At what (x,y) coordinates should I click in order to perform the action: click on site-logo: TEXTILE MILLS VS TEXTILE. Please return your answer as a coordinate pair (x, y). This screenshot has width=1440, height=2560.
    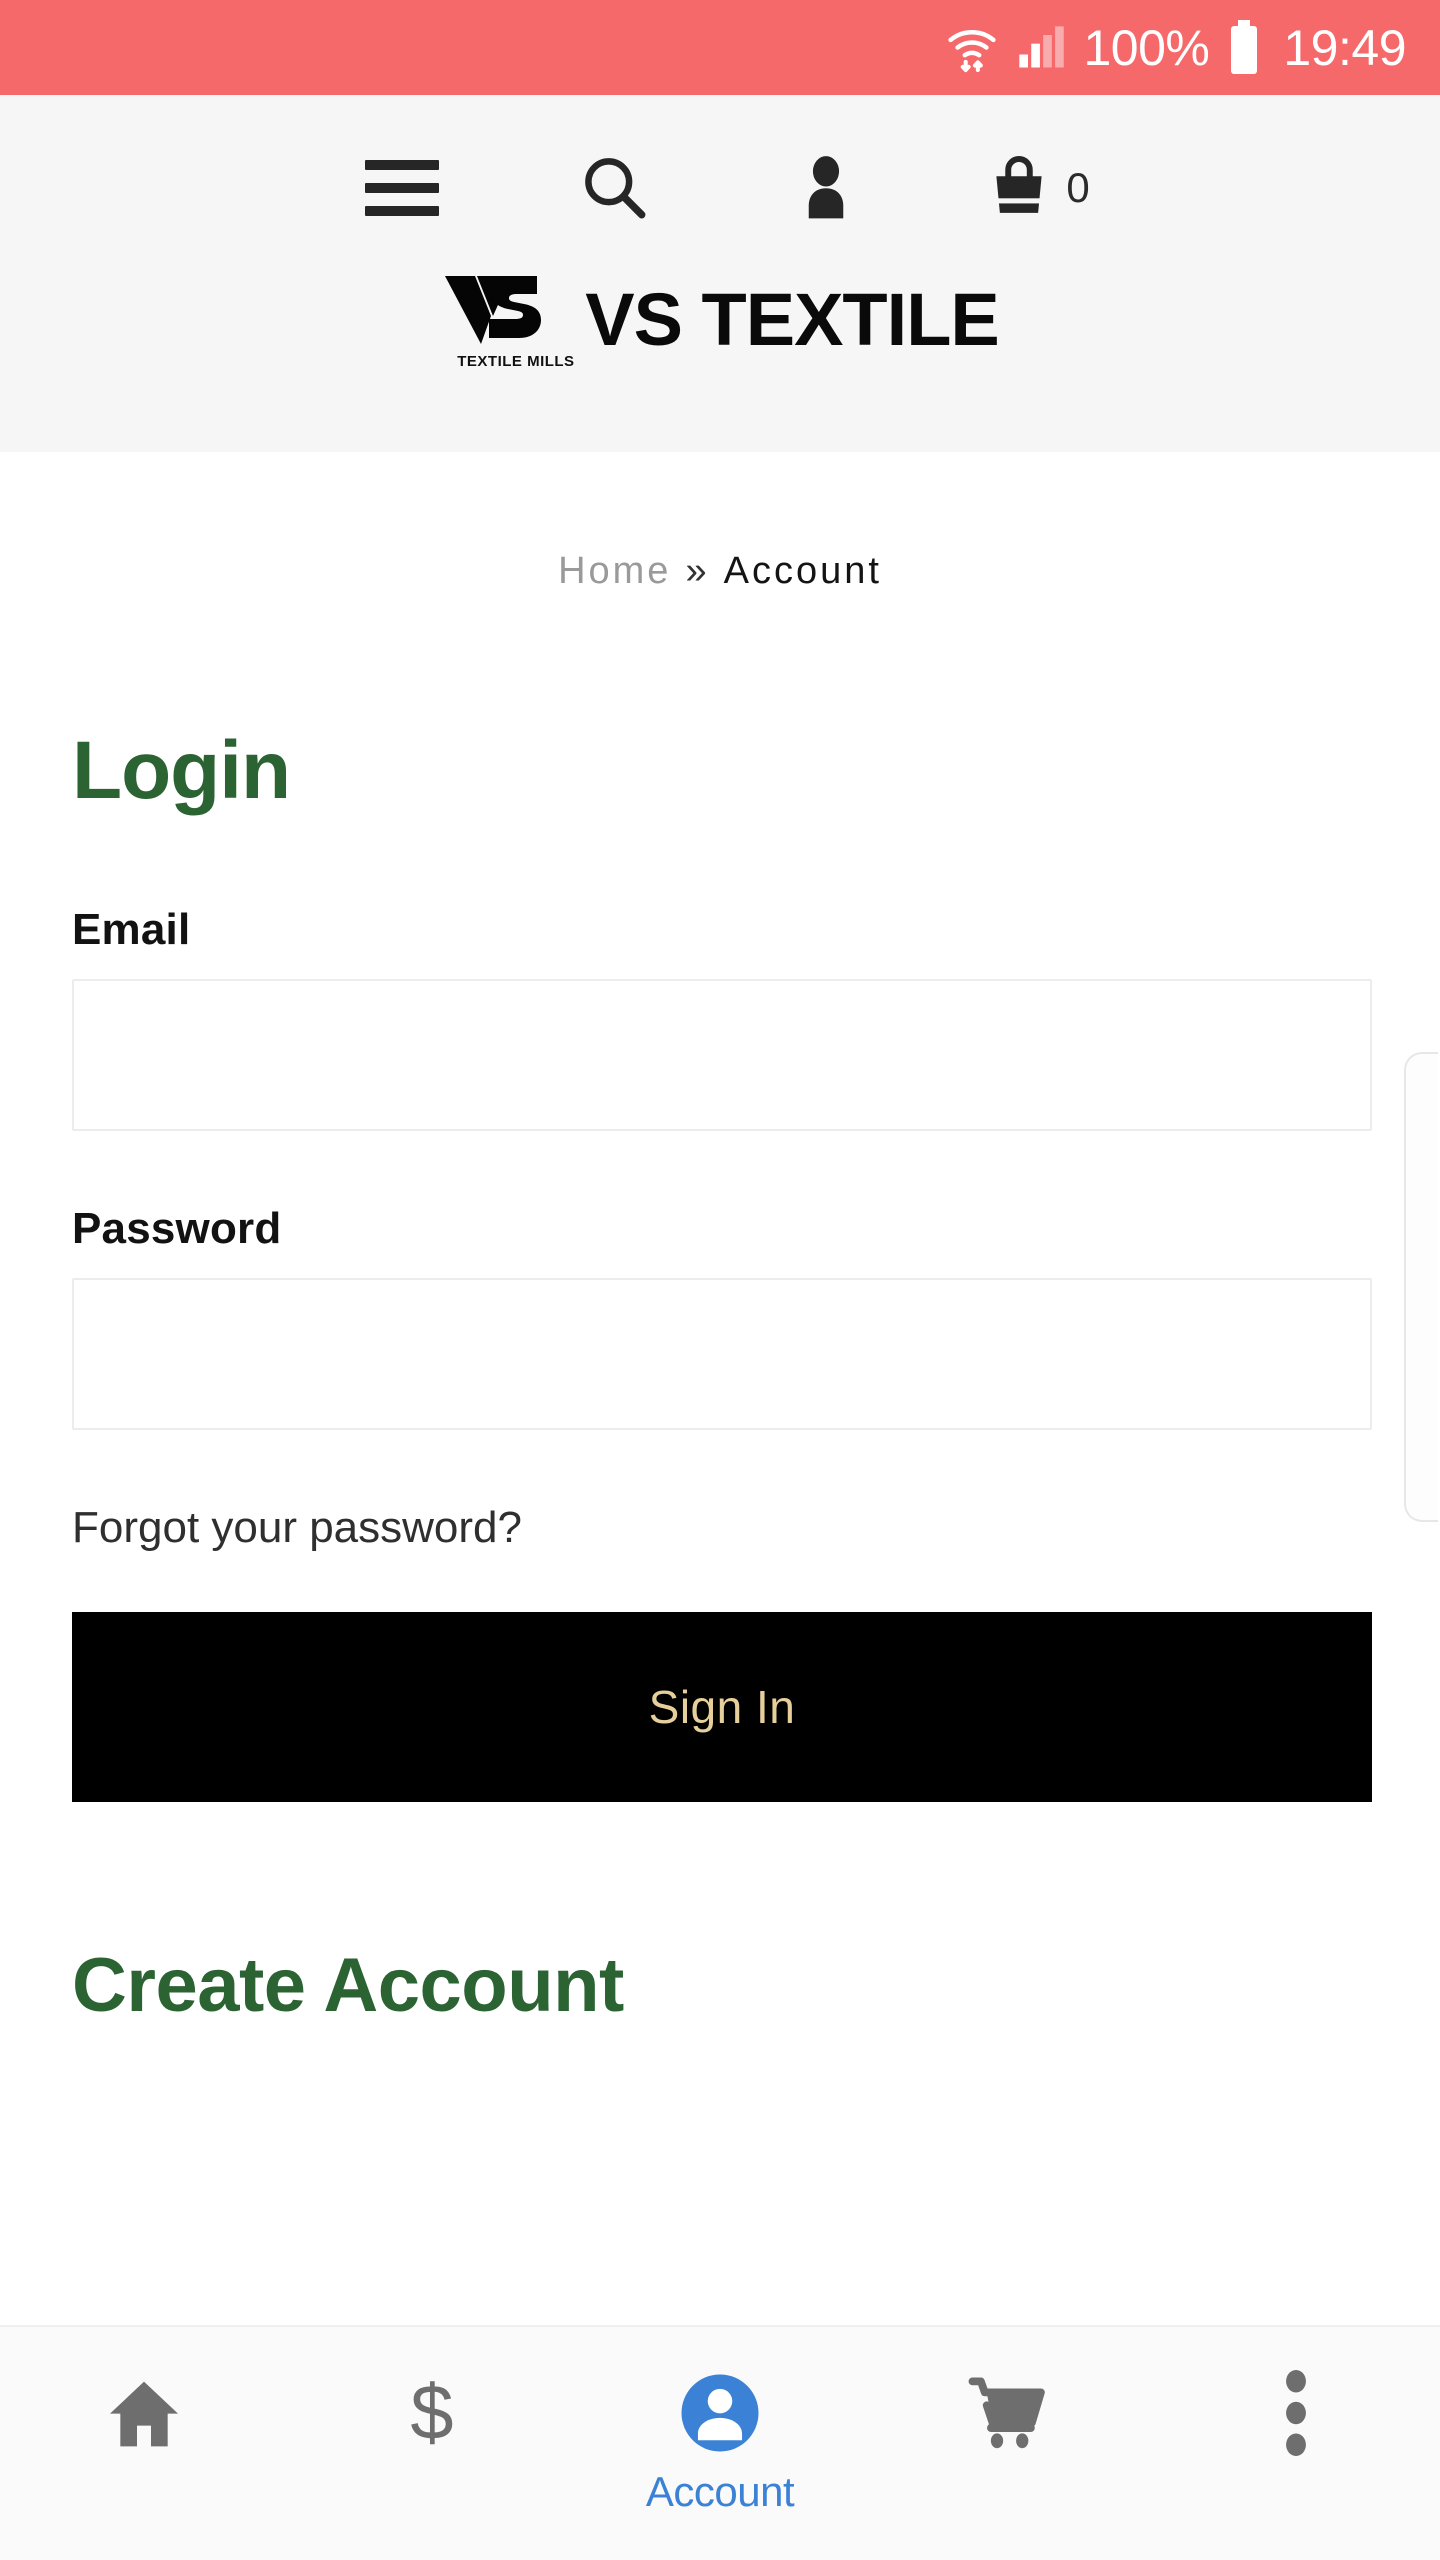
    Looking at the image, I should click on (720, 320).